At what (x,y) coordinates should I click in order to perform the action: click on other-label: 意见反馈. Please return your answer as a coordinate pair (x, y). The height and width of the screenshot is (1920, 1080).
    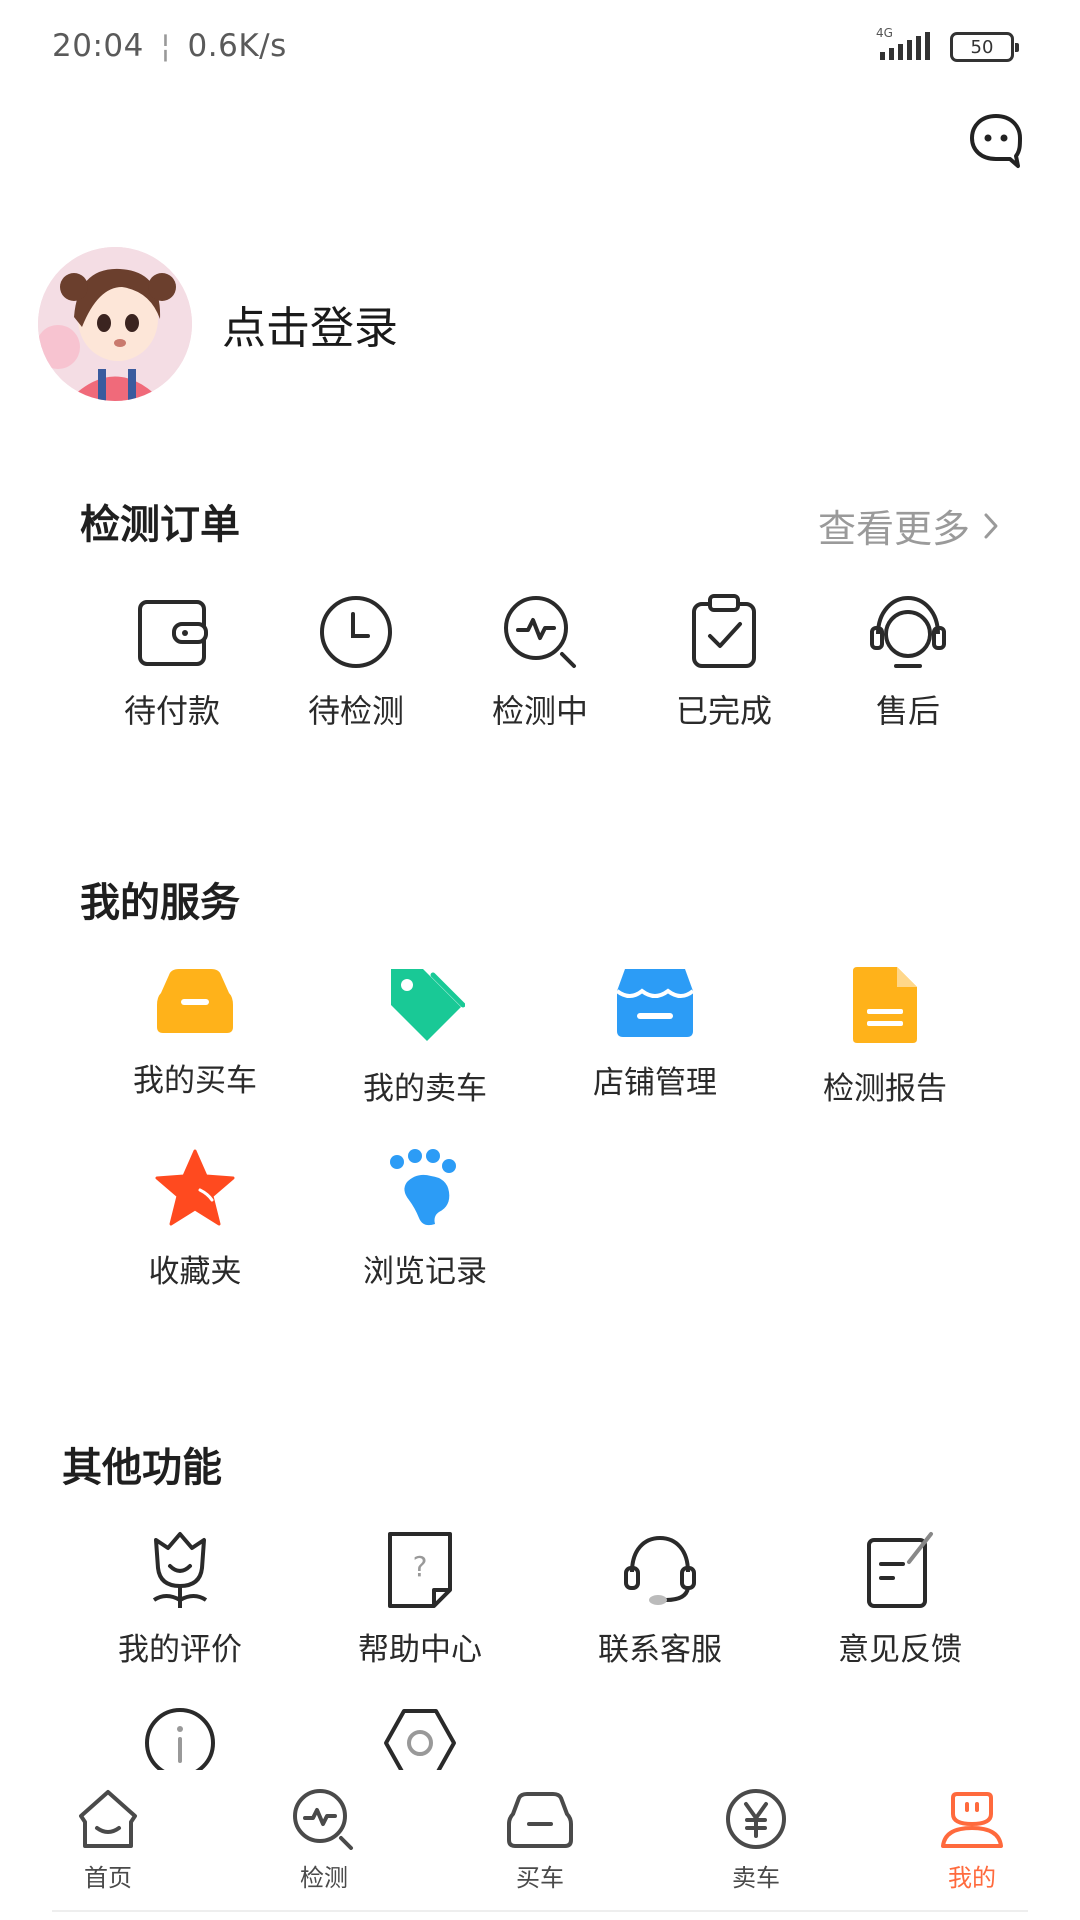
    Looking at the image, I should click on (900, 1650).